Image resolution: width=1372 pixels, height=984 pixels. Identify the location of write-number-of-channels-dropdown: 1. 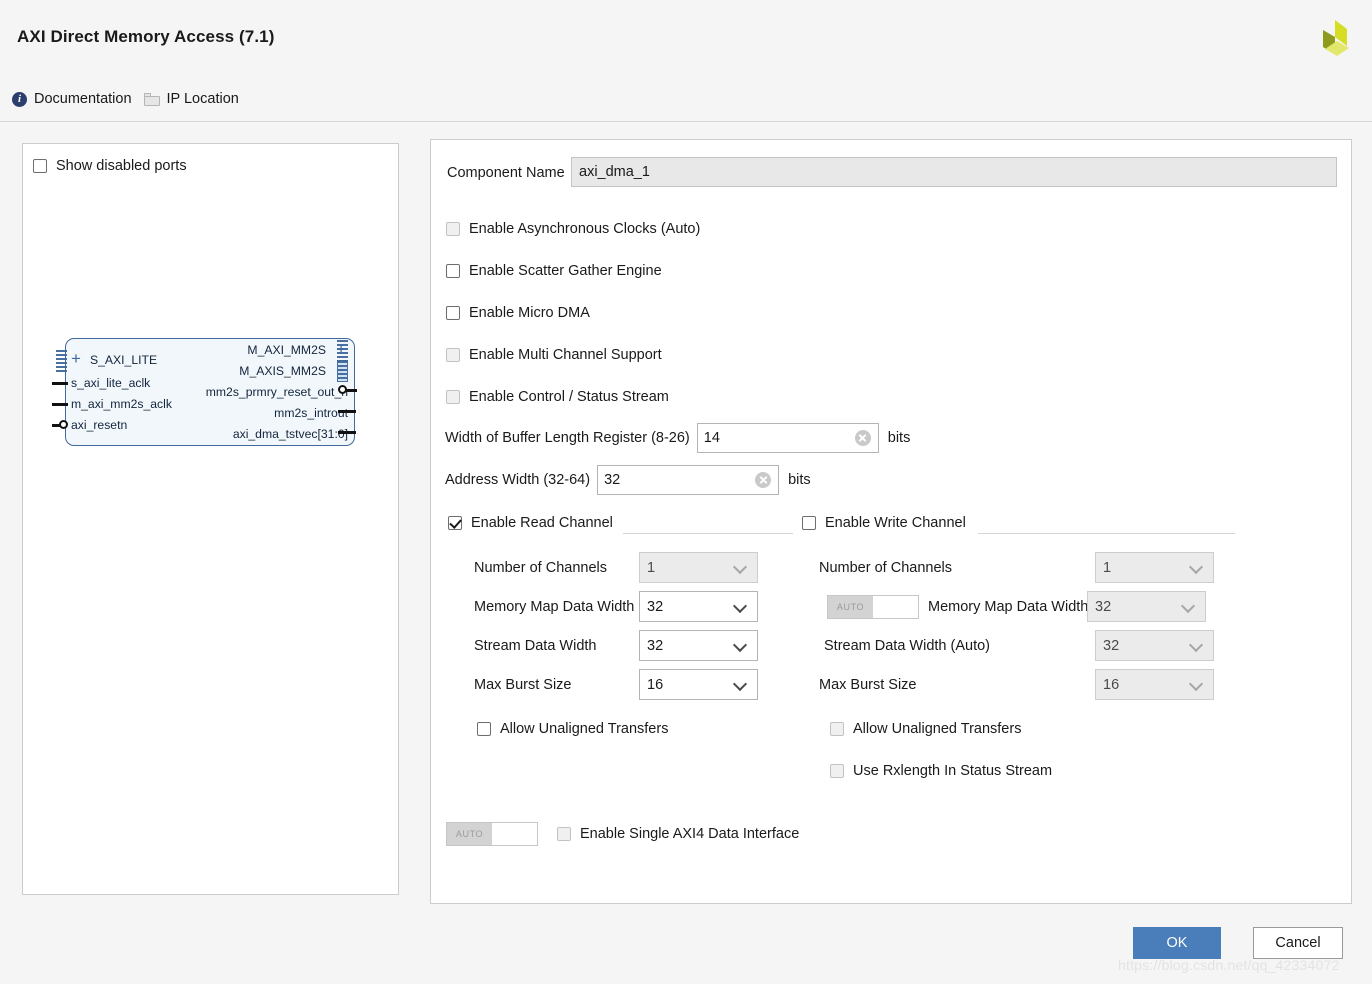
(1154, 567).